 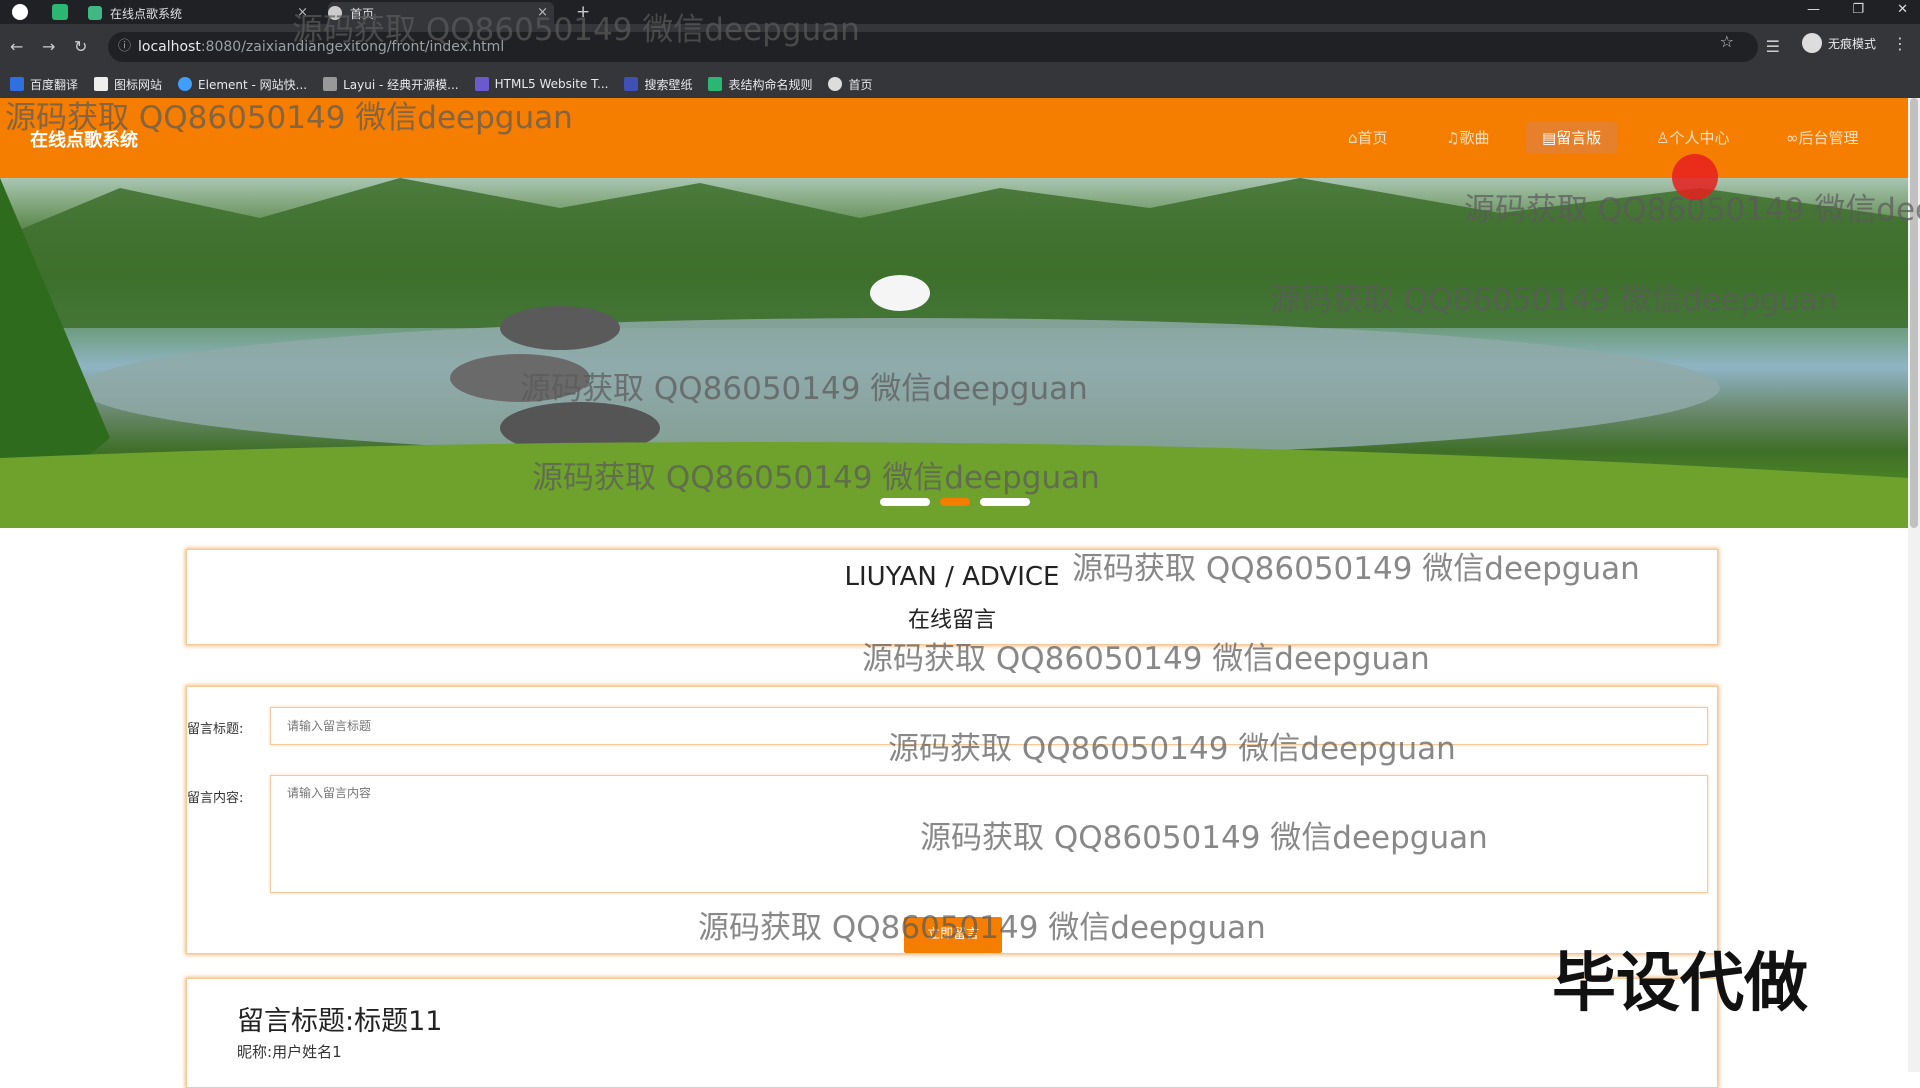 I want to click on url-host: localhost, so click(x=169, y=47).